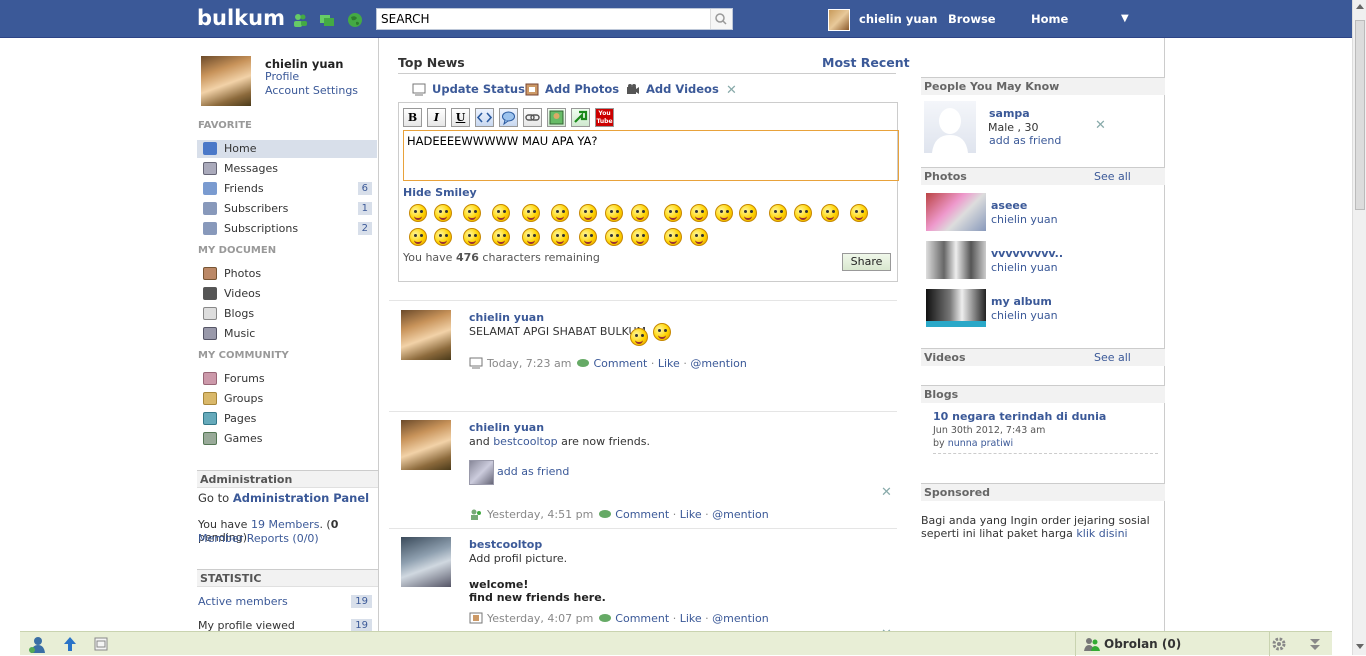 Image resolution: width=1366 pixels, height=656 pixels. What do you see at coordinates (1279, 644) in the screenshot?
I see `settings-gear-icon` at bounding box center [1279, 644].